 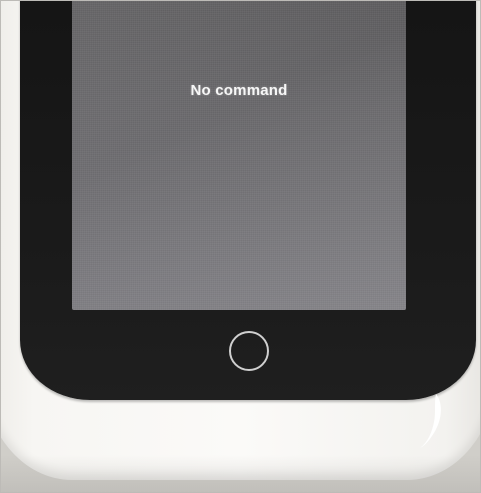 What do you see at coordinates (430, 421) in the screenshot?
I see `shell-highlight` at bounding box center [430, 421].